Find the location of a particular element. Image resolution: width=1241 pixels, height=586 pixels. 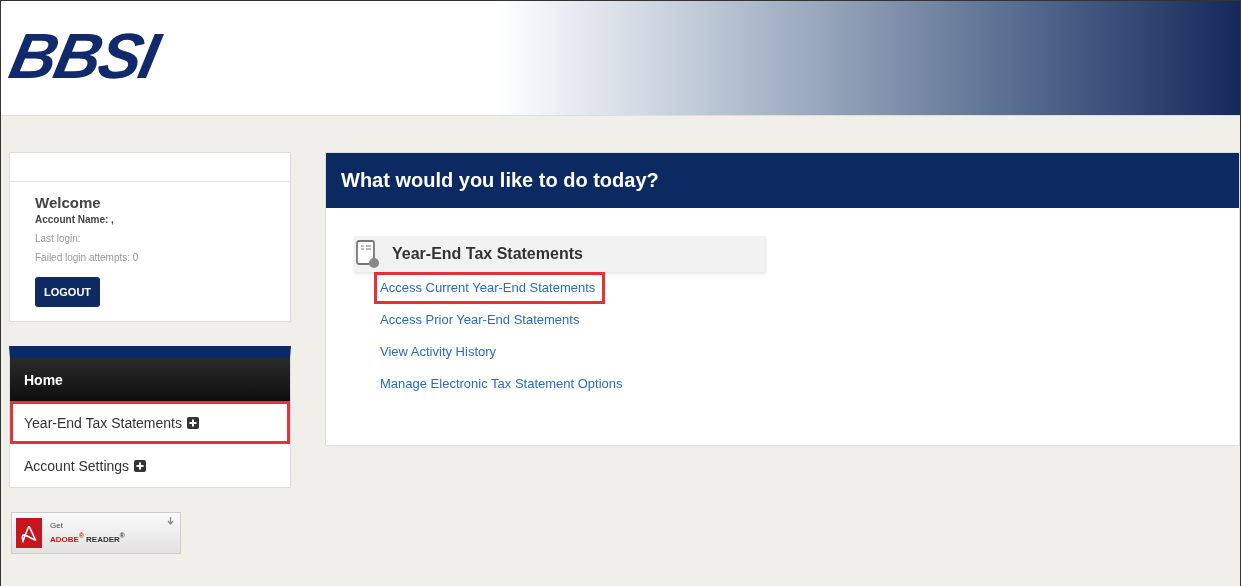

sidebar-item-label: Year-End Tax Statements is located at coordinates (103, 422).